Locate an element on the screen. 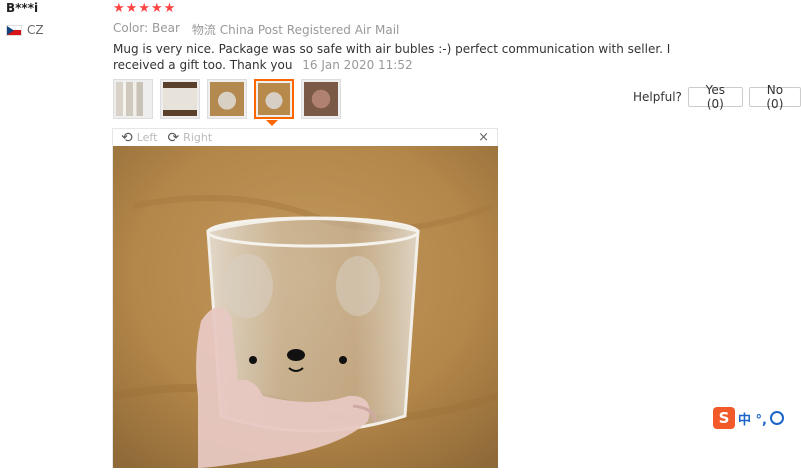 The width and height of the screenshot is (801, 472). photo-thumbnails is located at coordinates (227, 99).